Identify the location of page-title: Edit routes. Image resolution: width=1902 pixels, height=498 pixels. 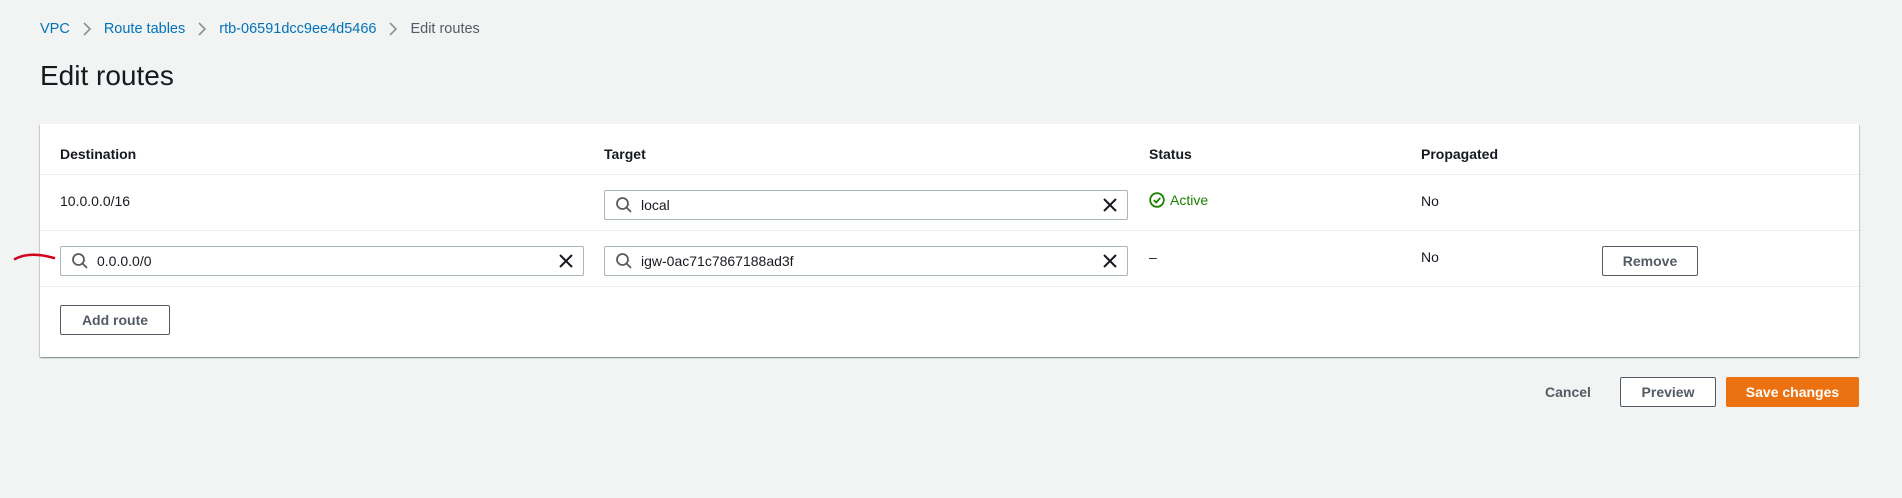
(107, 75).